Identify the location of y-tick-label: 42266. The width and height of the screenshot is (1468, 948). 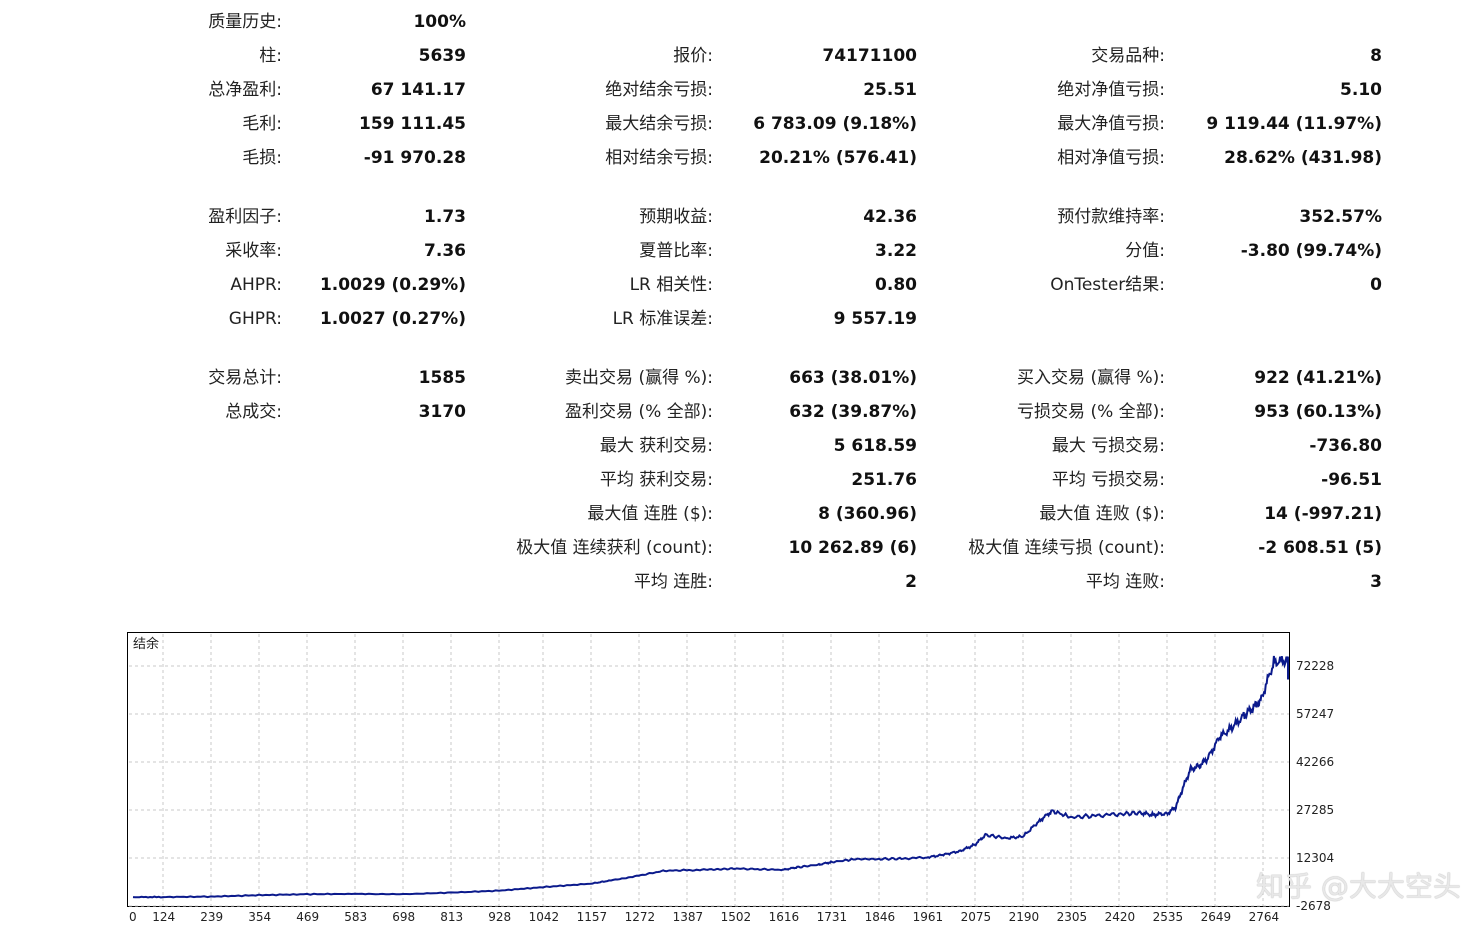
(1315, 762).